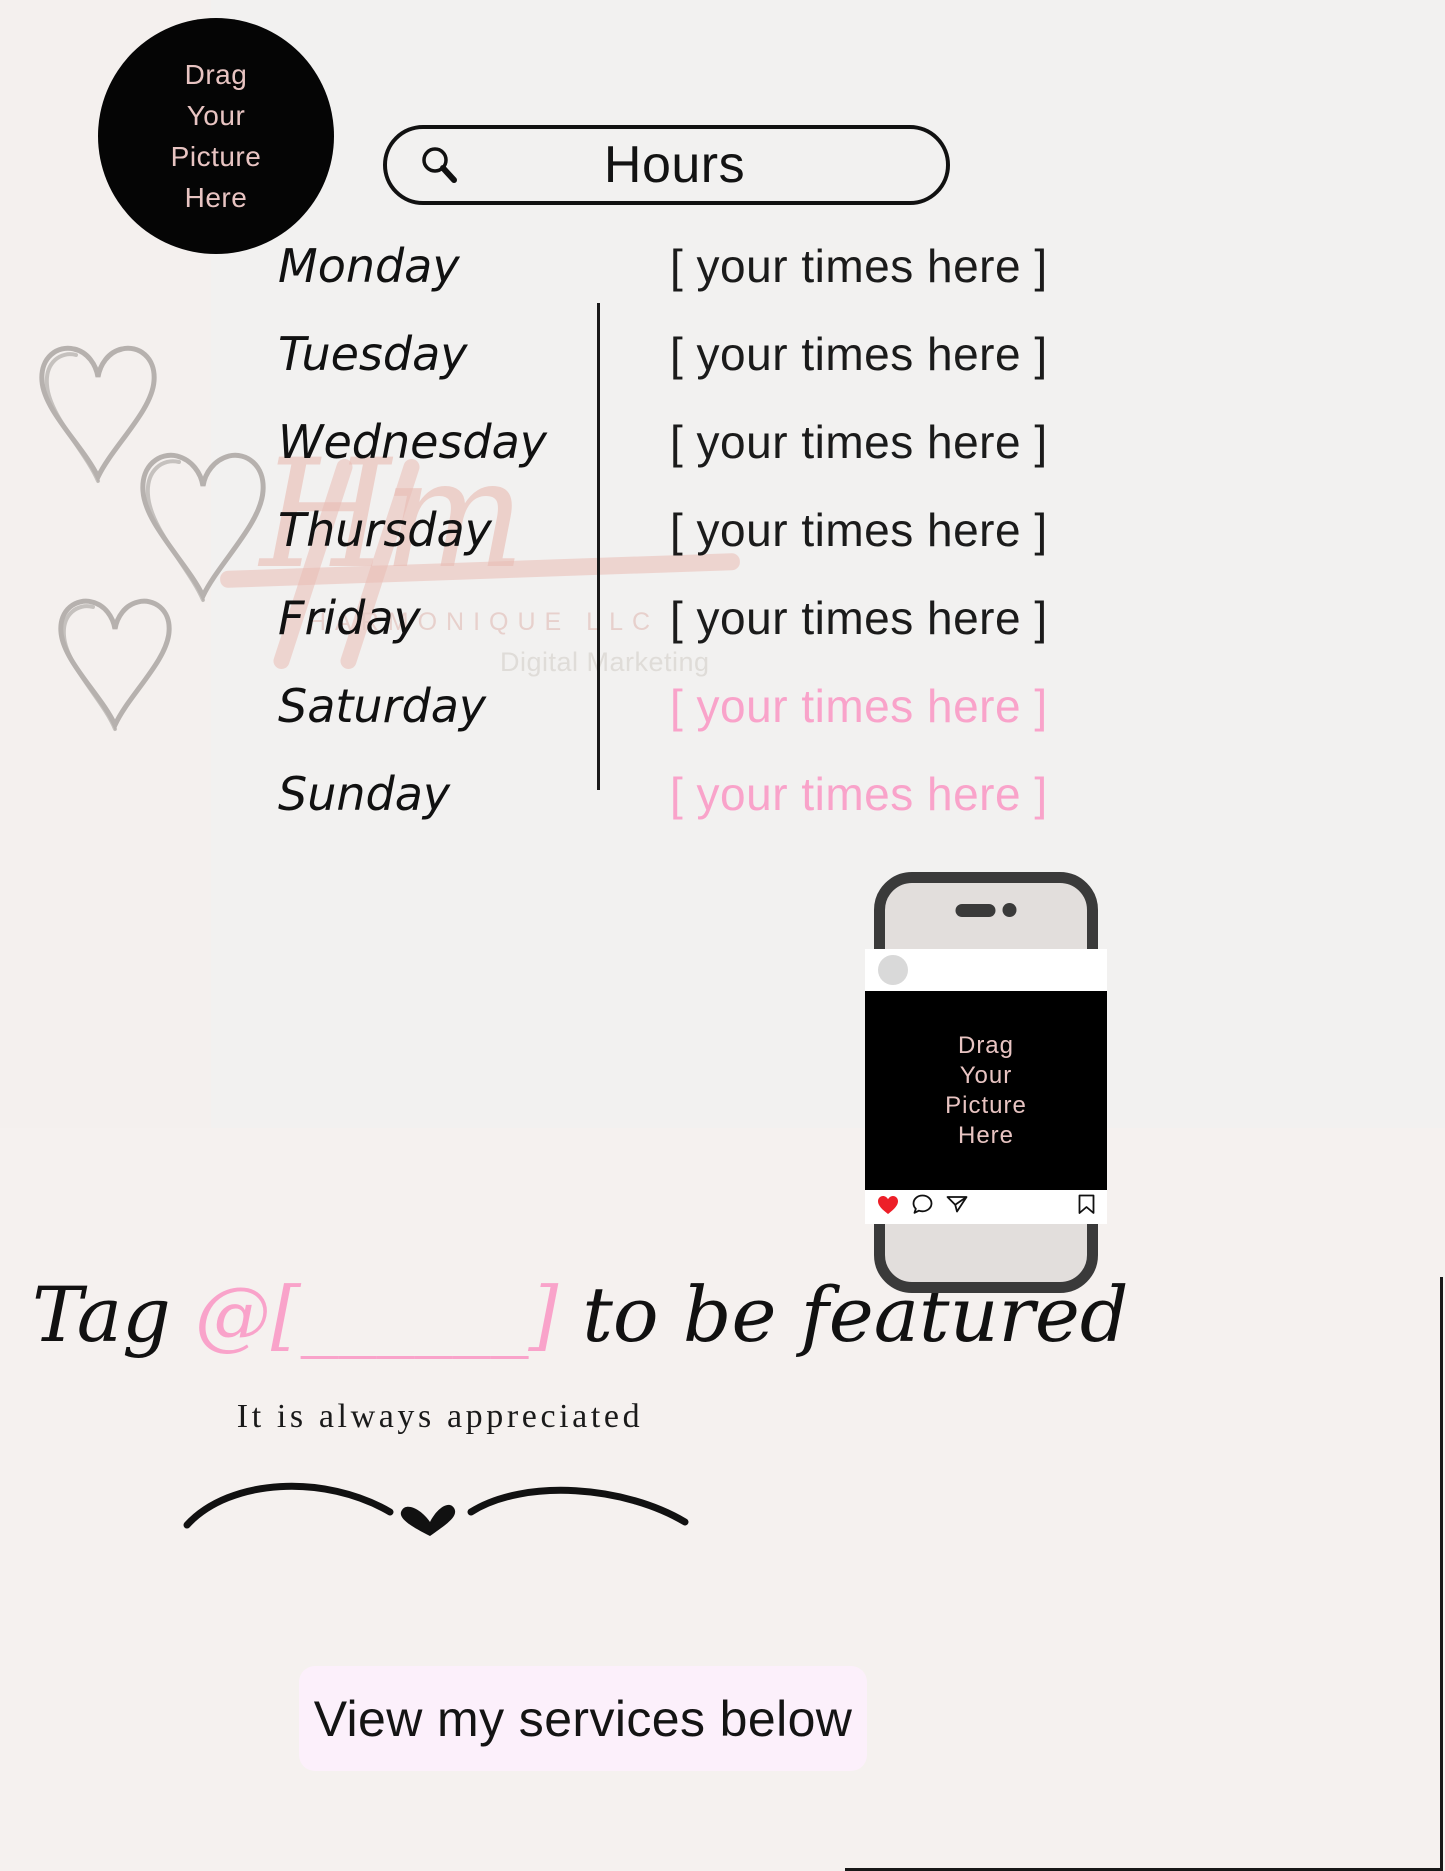 Image resolution: width=1445 pixels, height=1871 pixels. I want to click on instagram-post-header, so click(986, 970).